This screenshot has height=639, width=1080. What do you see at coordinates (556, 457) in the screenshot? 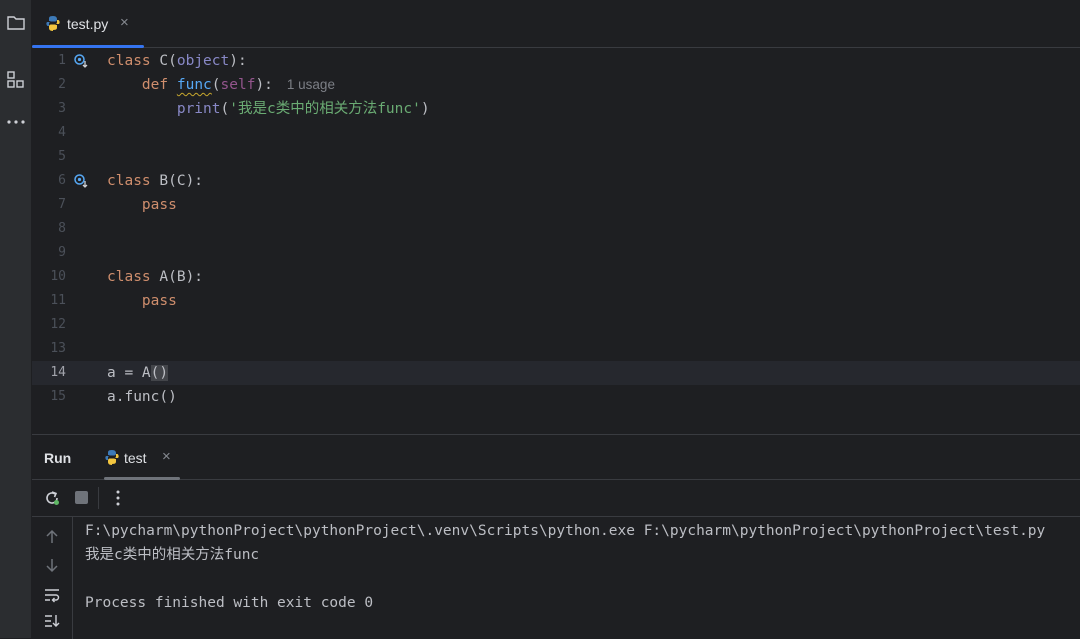
I see `run-header: Run test ×` at bounding box center [556, 457].